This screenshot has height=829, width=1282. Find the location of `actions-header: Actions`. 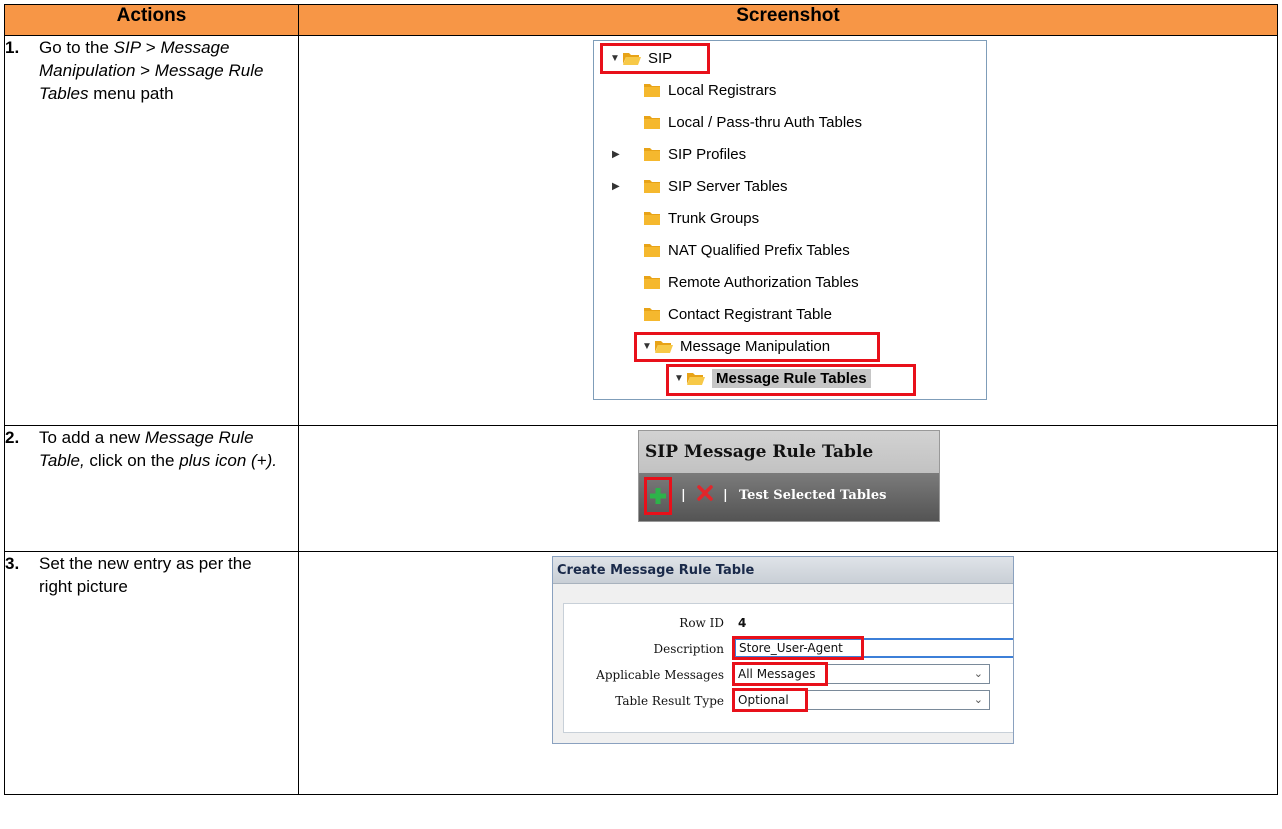

actions-header: Actions is located at coordinates (151, 20).